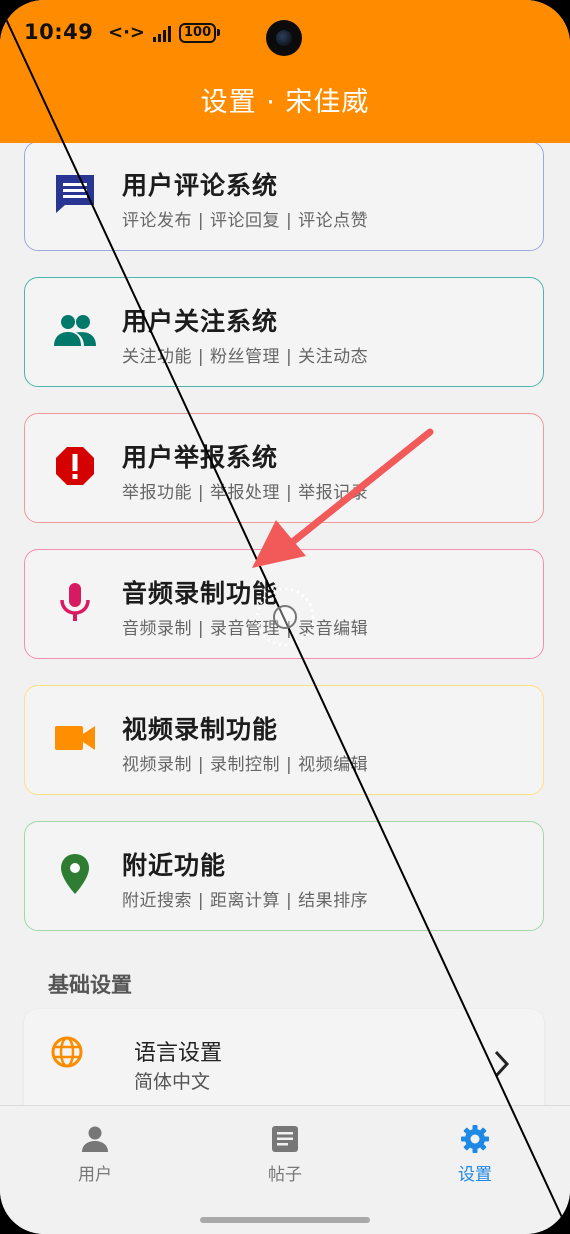 The image size is (570, 1234). I want to click on feature-title: 附近功能, so click(174, 865).